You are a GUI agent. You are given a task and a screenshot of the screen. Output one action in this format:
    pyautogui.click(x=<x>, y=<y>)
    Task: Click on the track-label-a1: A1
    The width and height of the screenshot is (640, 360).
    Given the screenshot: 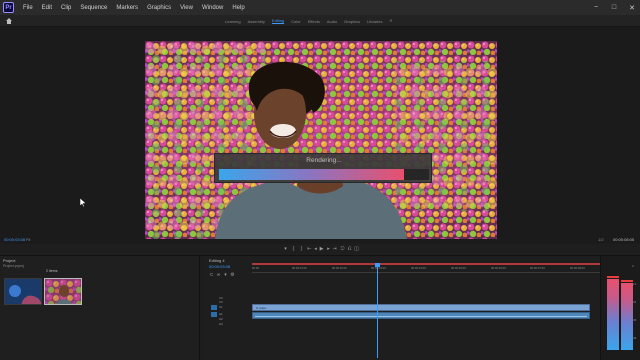 What is the action you would take?
    pyautogui.click(x=221, y=314)
    